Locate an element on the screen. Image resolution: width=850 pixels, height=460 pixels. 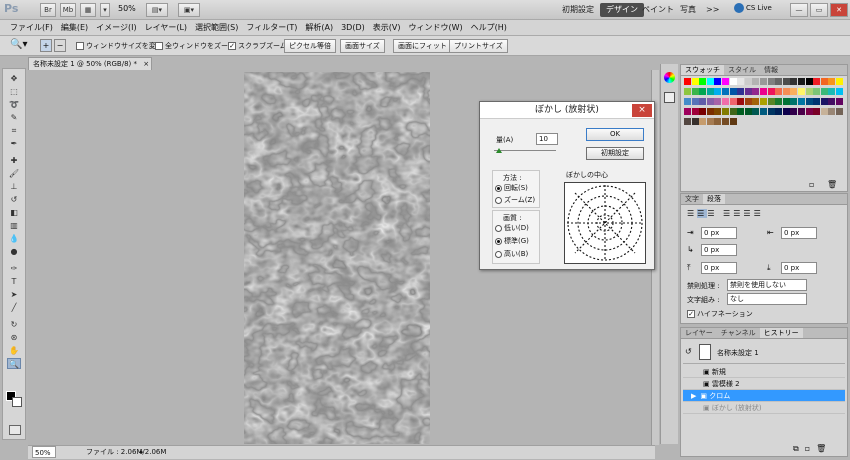
indent-first-line-input: 0 px is located at coordinates (719, 250).